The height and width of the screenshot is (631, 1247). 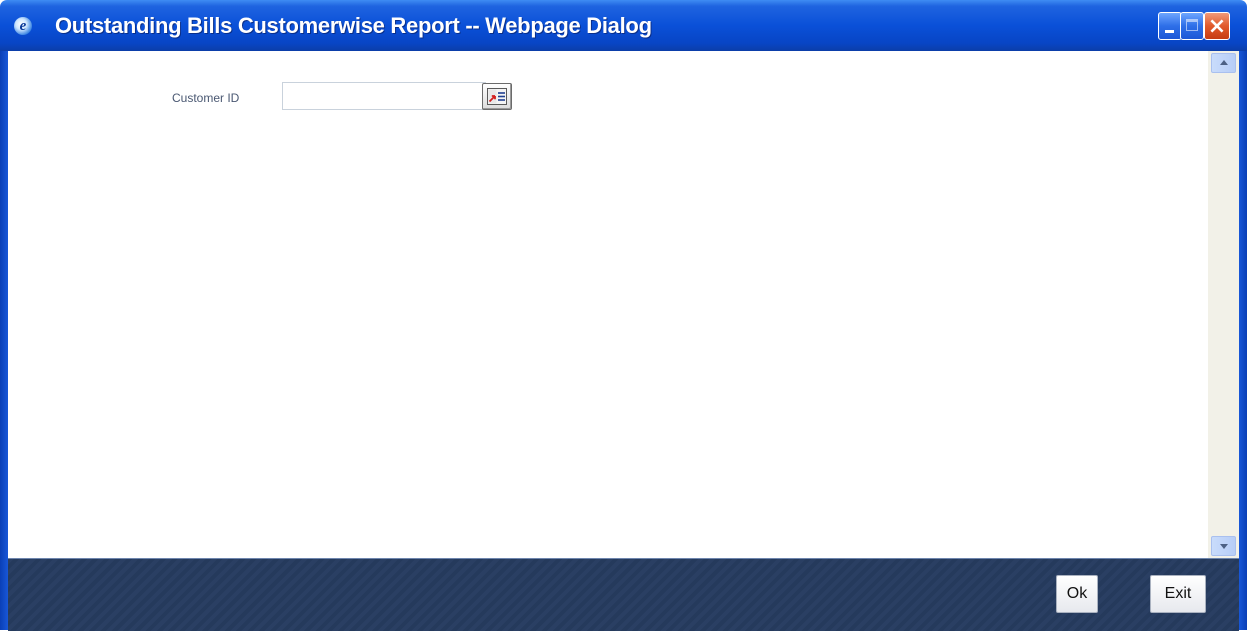 I want to click on customer-id-label: Customer ID, so click(x=206, y=98).